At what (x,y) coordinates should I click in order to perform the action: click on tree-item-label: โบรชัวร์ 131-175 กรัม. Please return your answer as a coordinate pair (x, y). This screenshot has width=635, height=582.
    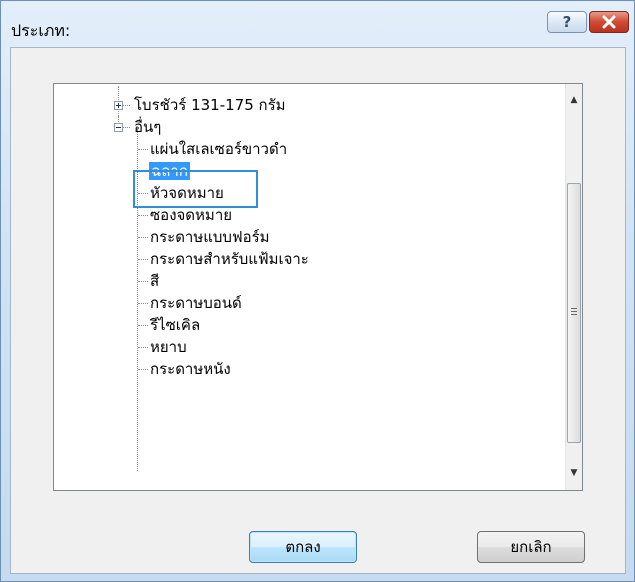
    Looking at the image, I should click on (210, 105).